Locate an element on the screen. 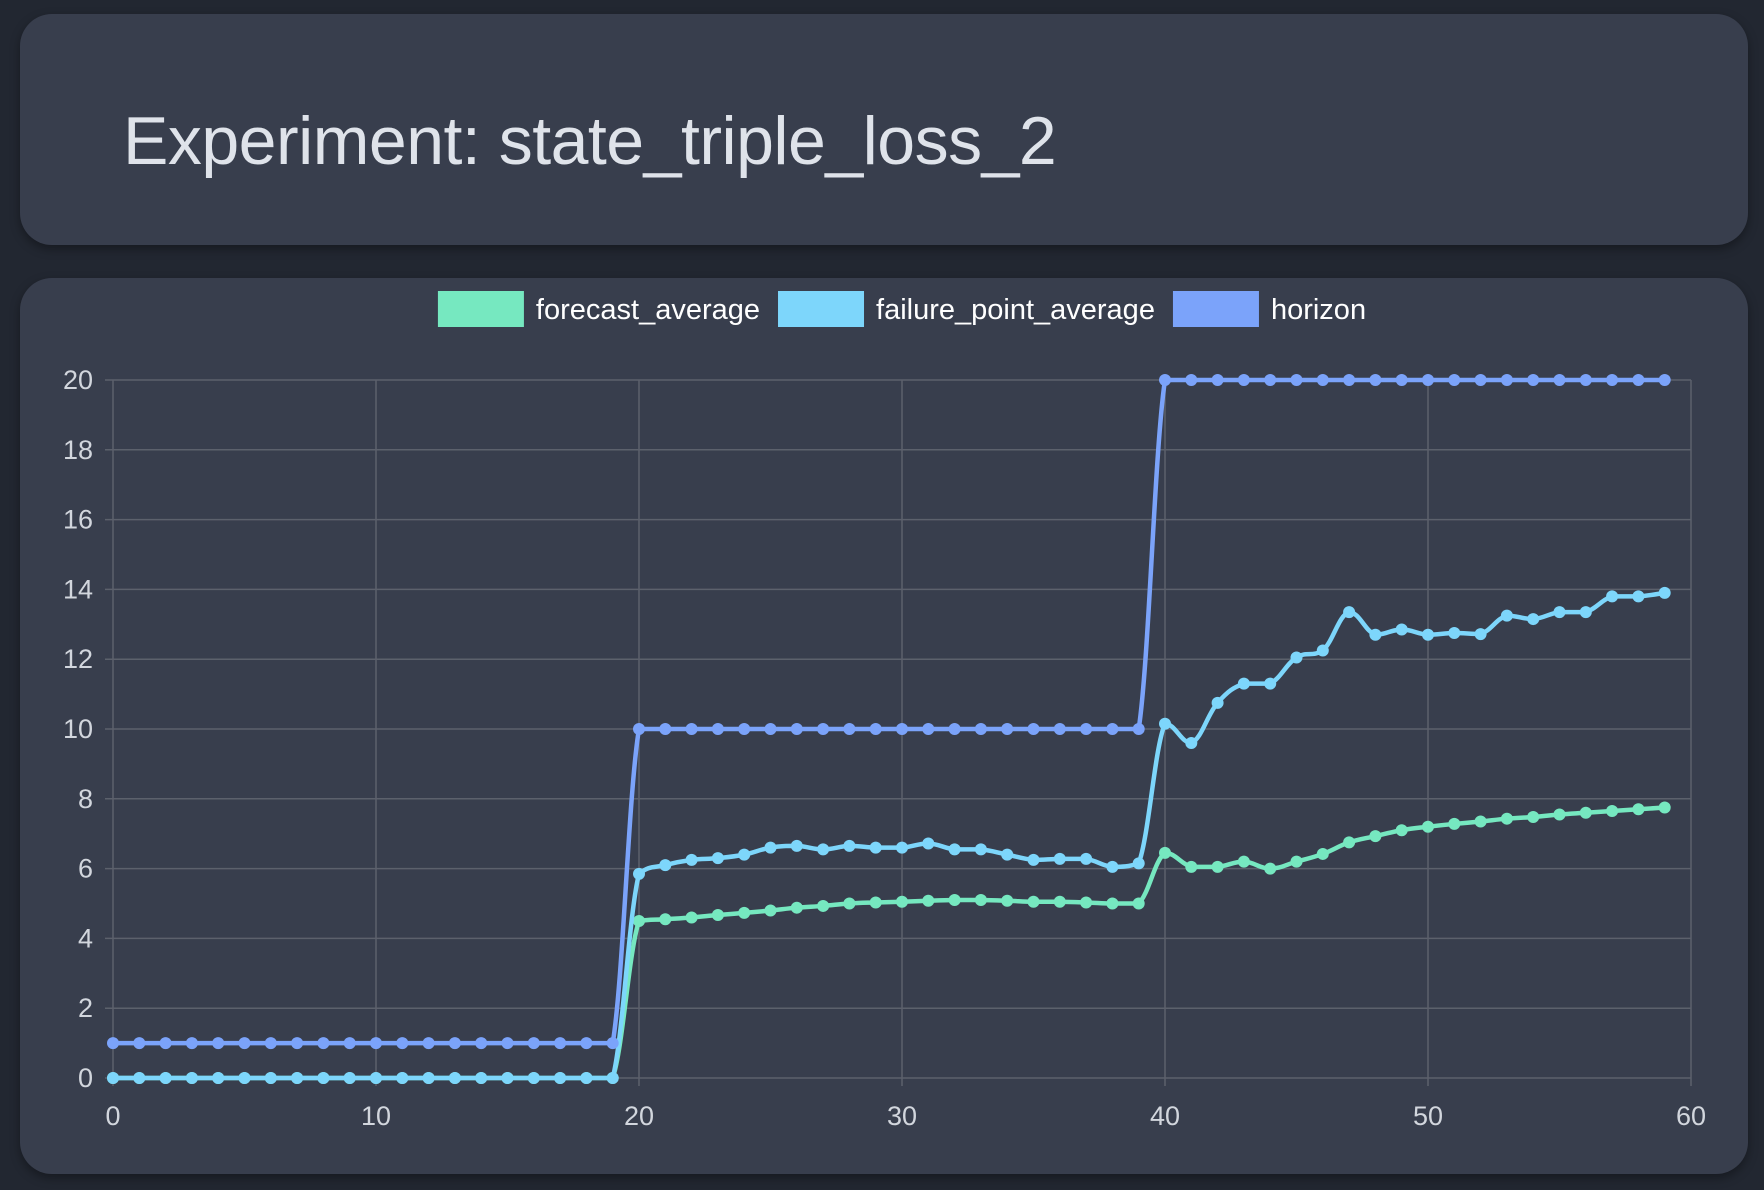  y-tick-label: 6 is located at coordinates (85, 869).